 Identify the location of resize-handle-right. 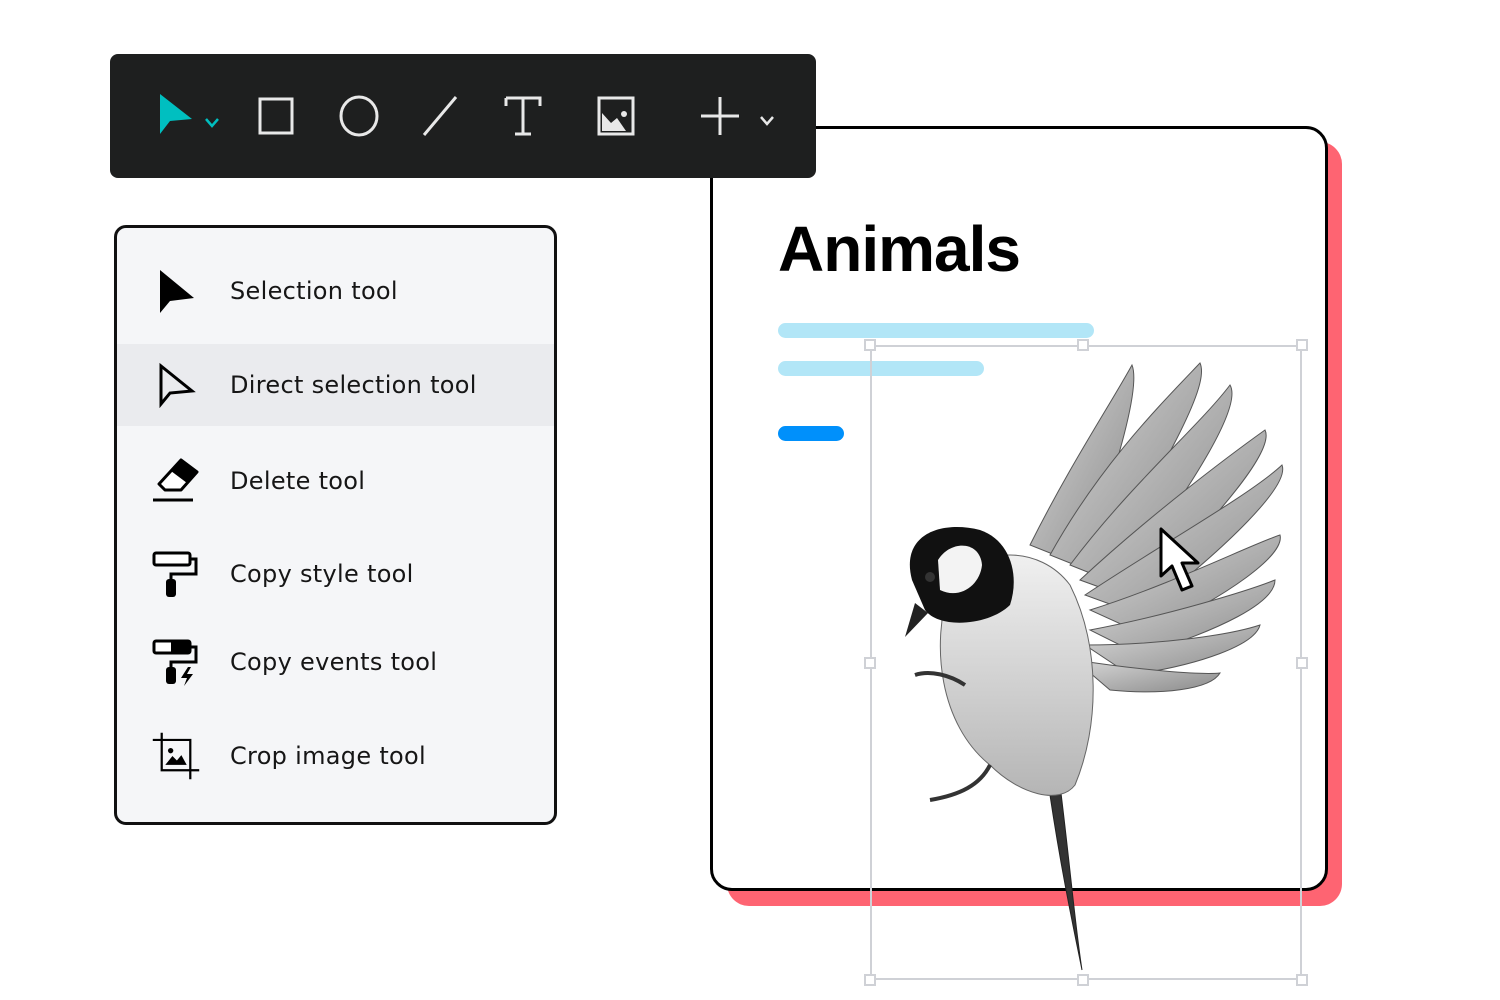
(1302, 663).